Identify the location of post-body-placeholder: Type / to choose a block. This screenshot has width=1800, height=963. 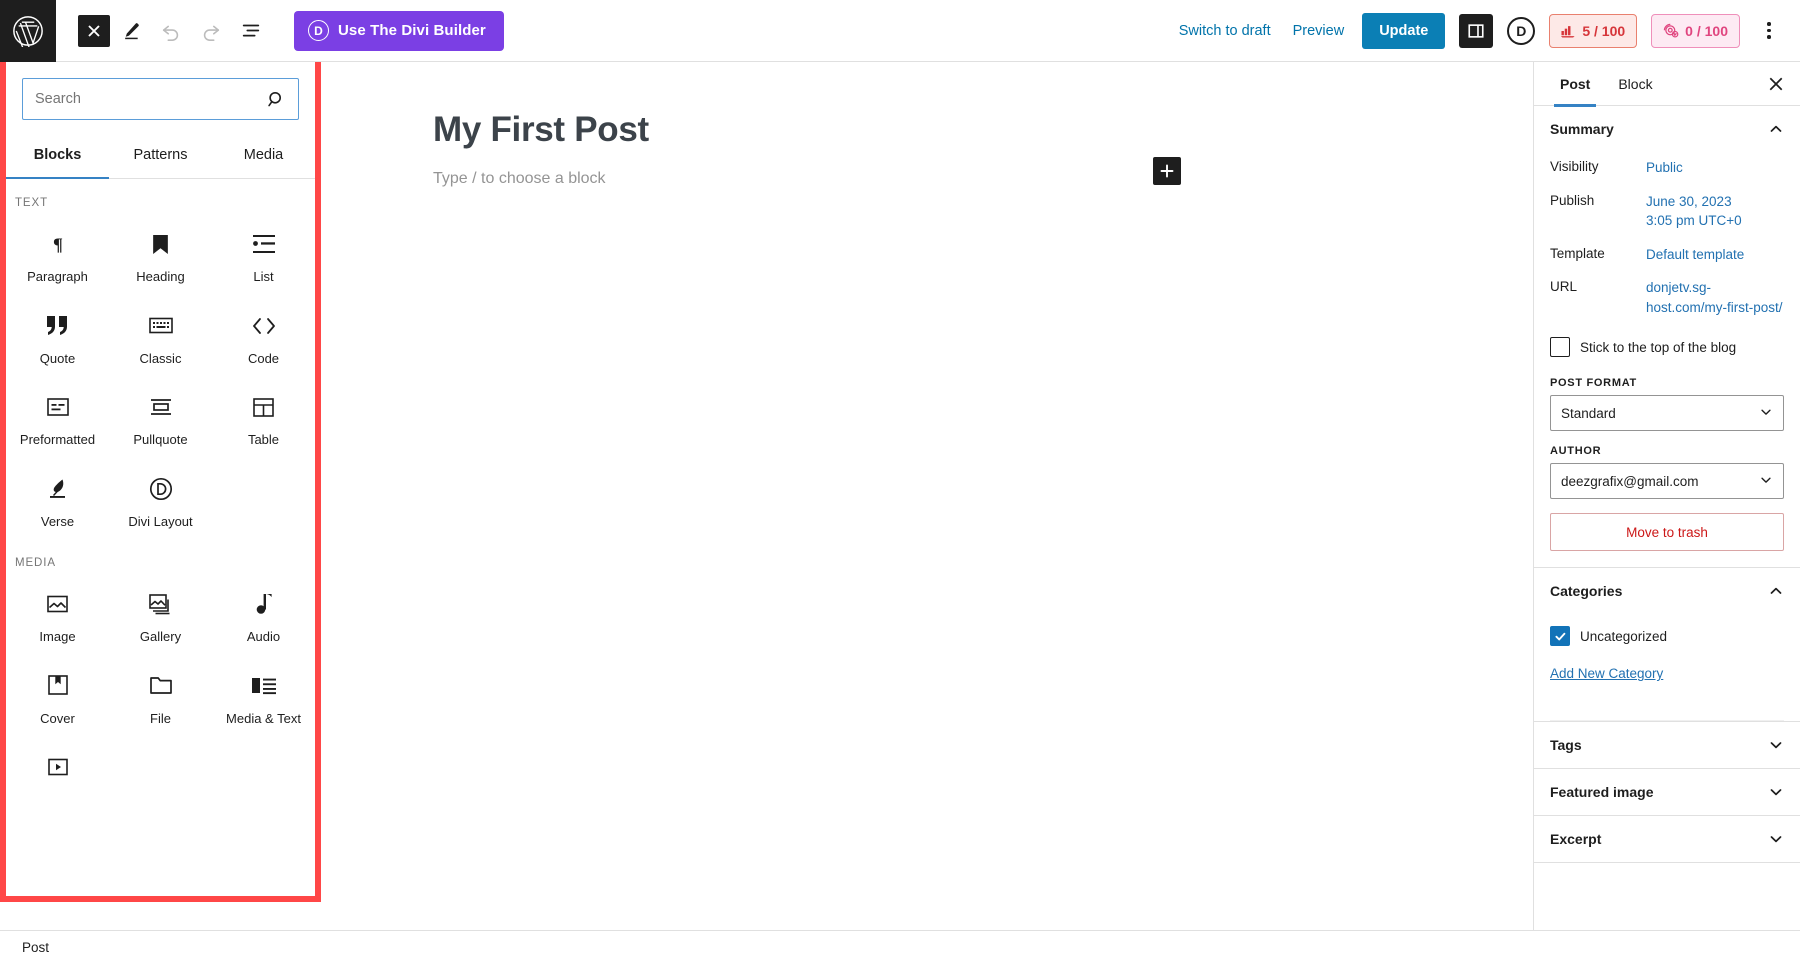
(983, 179).